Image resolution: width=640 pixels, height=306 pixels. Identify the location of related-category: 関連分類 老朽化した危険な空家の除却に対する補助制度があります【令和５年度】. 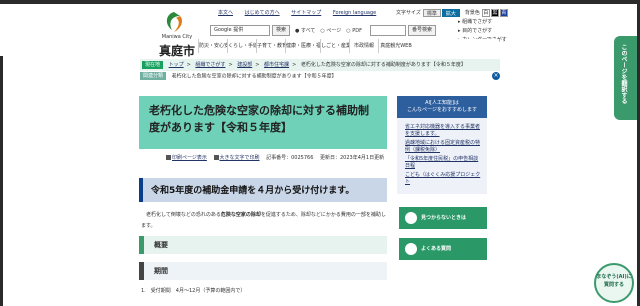
(320, 76).